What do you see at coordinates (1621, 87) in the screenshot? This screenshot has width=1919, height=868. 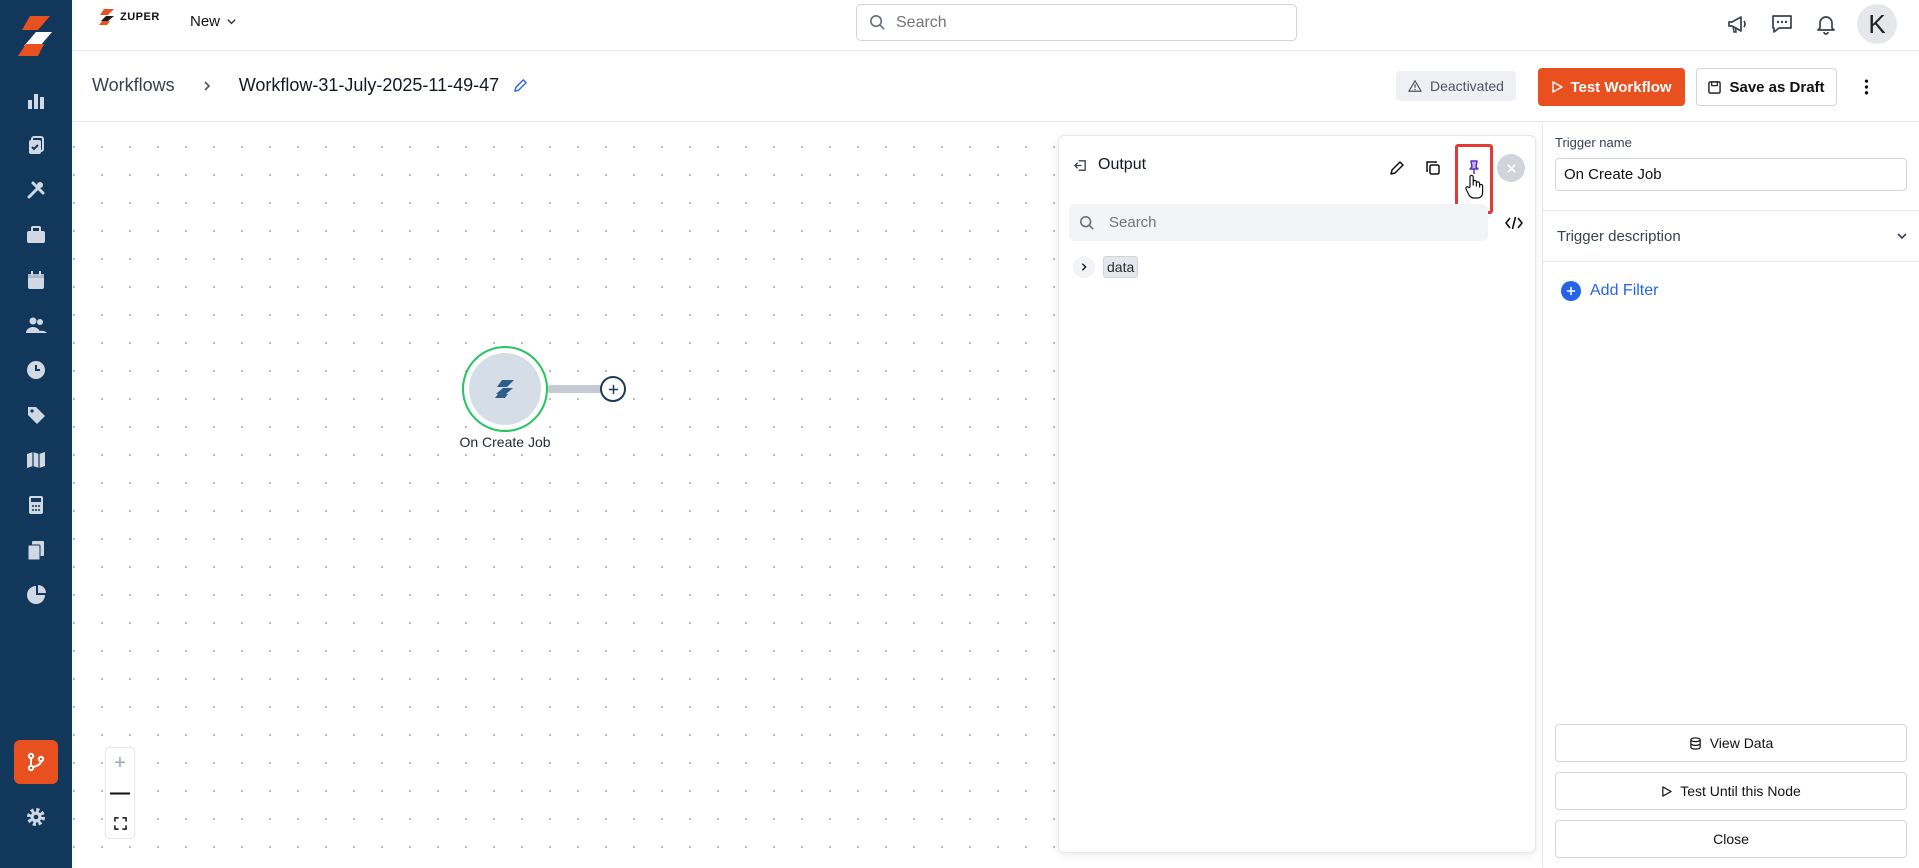 I see `test-workflow-label: Test Workflow` at bounding box center [1621, 87].